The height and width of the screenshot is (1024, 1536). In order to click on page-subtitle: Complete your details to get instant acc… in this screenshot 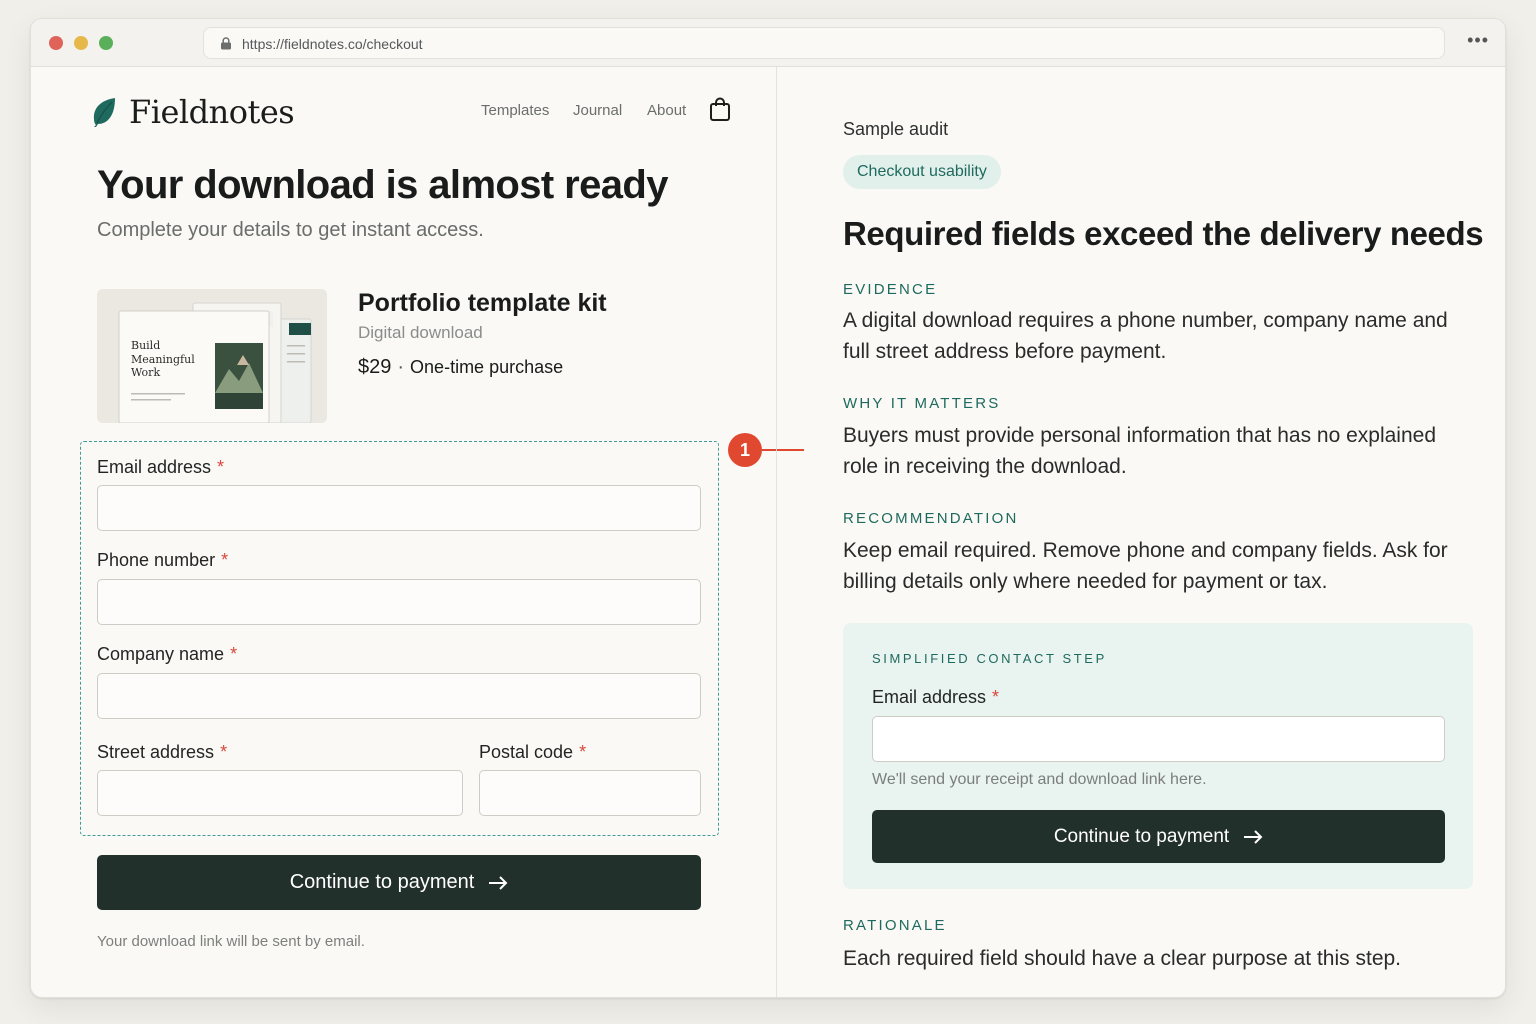, I will do `click(290, 230)`.